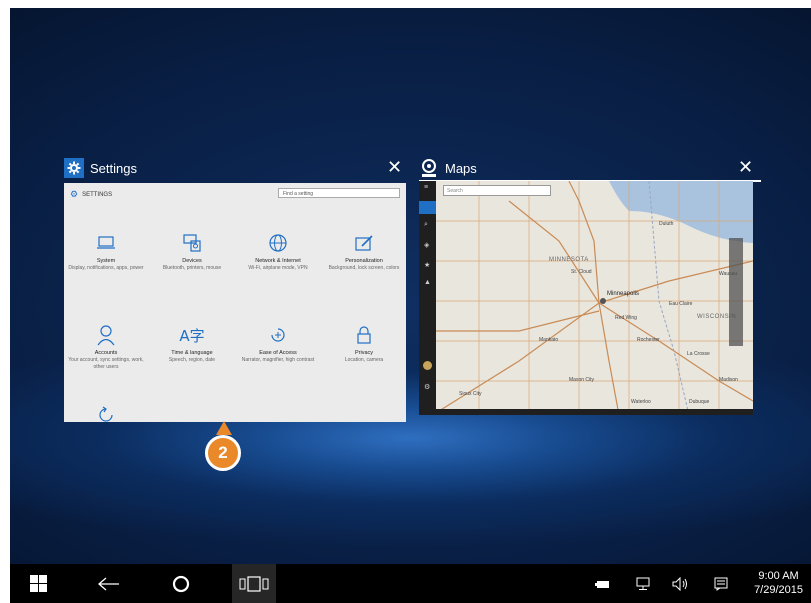 This screenshot has width=811, height=603. I want to click on search-icon: ⌕, so click(426, 225).